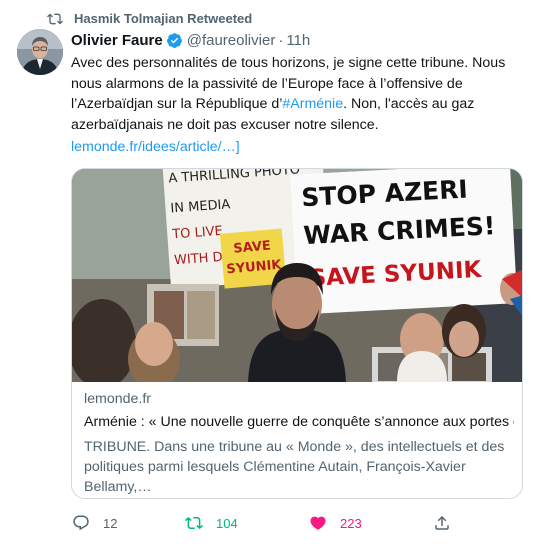 Image resolution: width=545 pixels, height=549 pixels. I want to click on tweet-time: 11h, so click(298, 40).